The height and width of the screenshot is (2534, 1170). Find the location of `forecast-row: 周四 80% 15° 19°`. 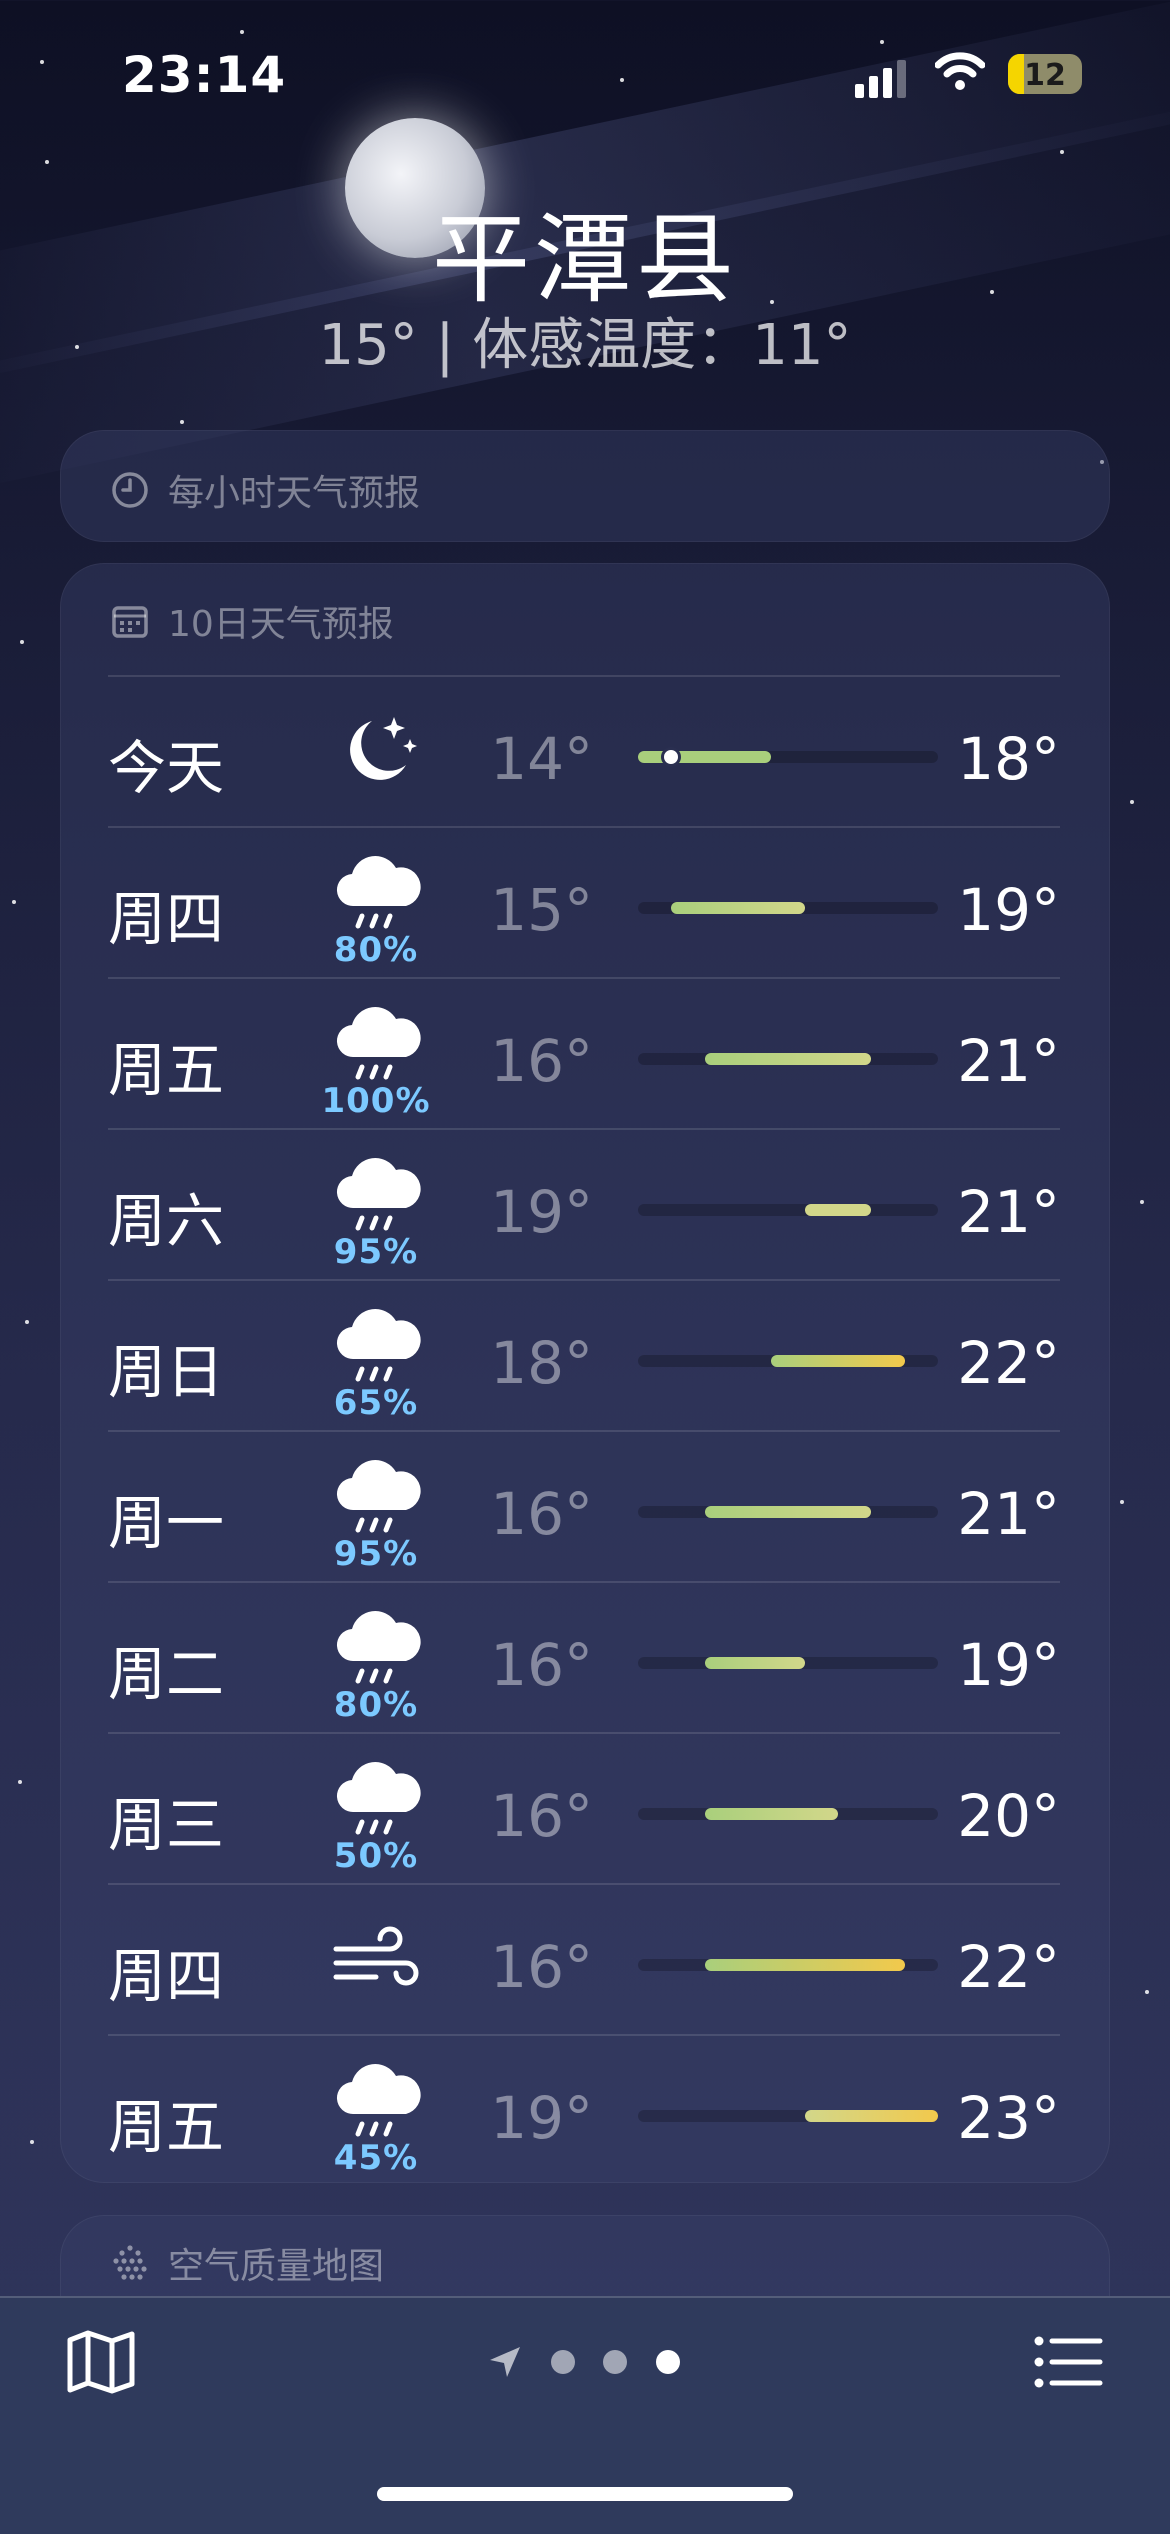

forecast-row: 周四 80% 15° 19° is located at coordinates (584, 902).